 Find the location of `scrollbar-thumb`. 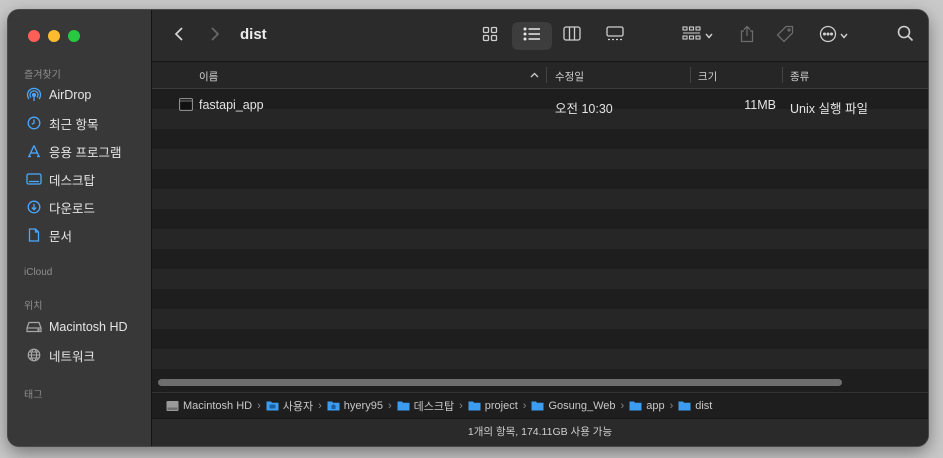

scrollbar-thumb is located at coordinates (500, 382).